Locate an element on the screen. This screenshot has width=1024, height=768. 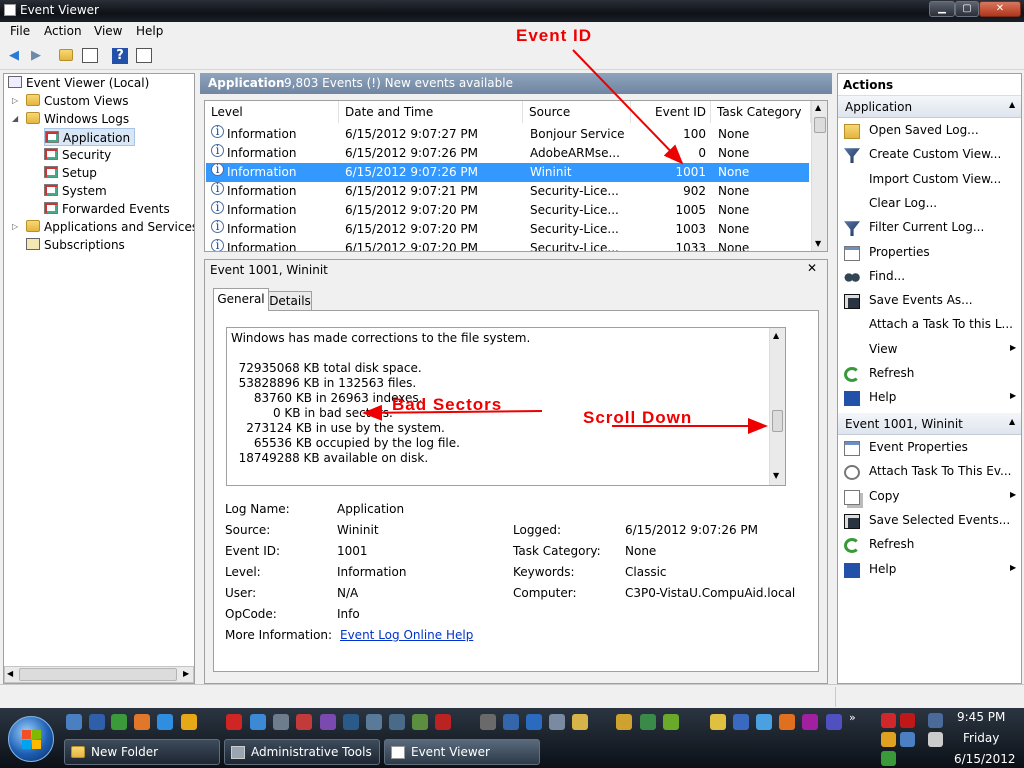
scroll-down-icon: ▼ is located at coordinates (776, 475).